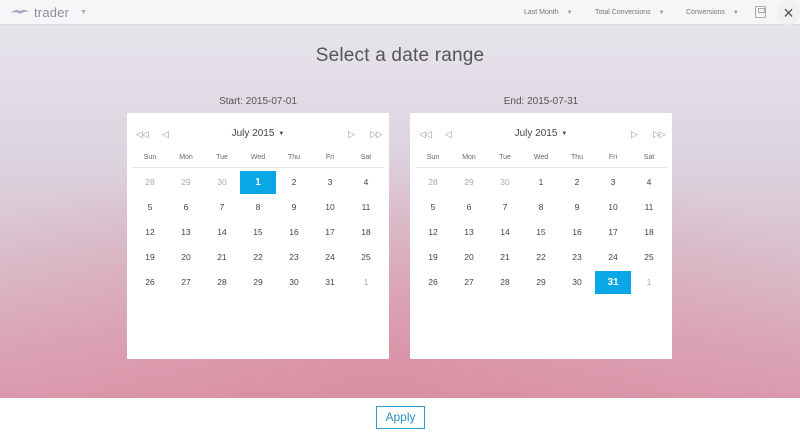 This screenshot has height=437, width=800. Describe the element at coordinates (48, 12) in the screenshot. I see `logo: trader ▼` at that location.